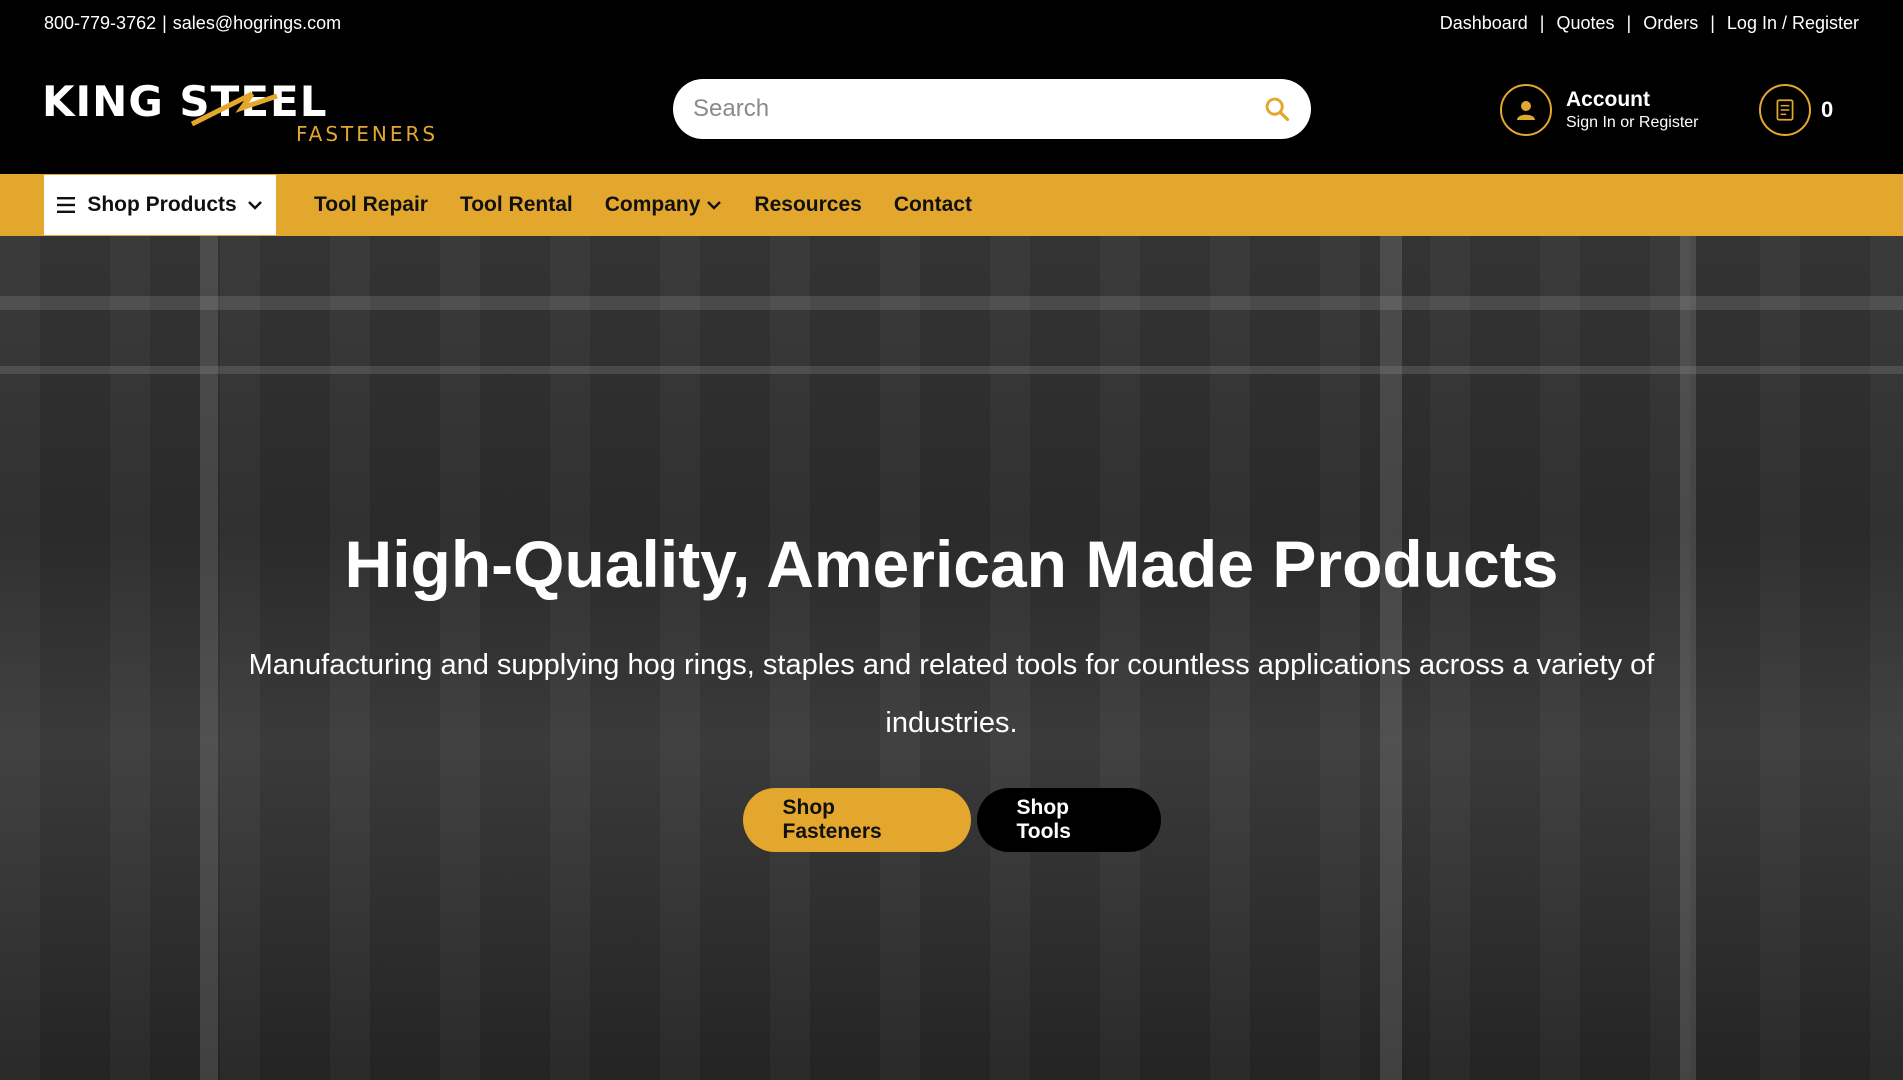 The height and width of the screenshot is (1080, 1903). I want to click on nav-label: Tool Repair, so click(371, 204).